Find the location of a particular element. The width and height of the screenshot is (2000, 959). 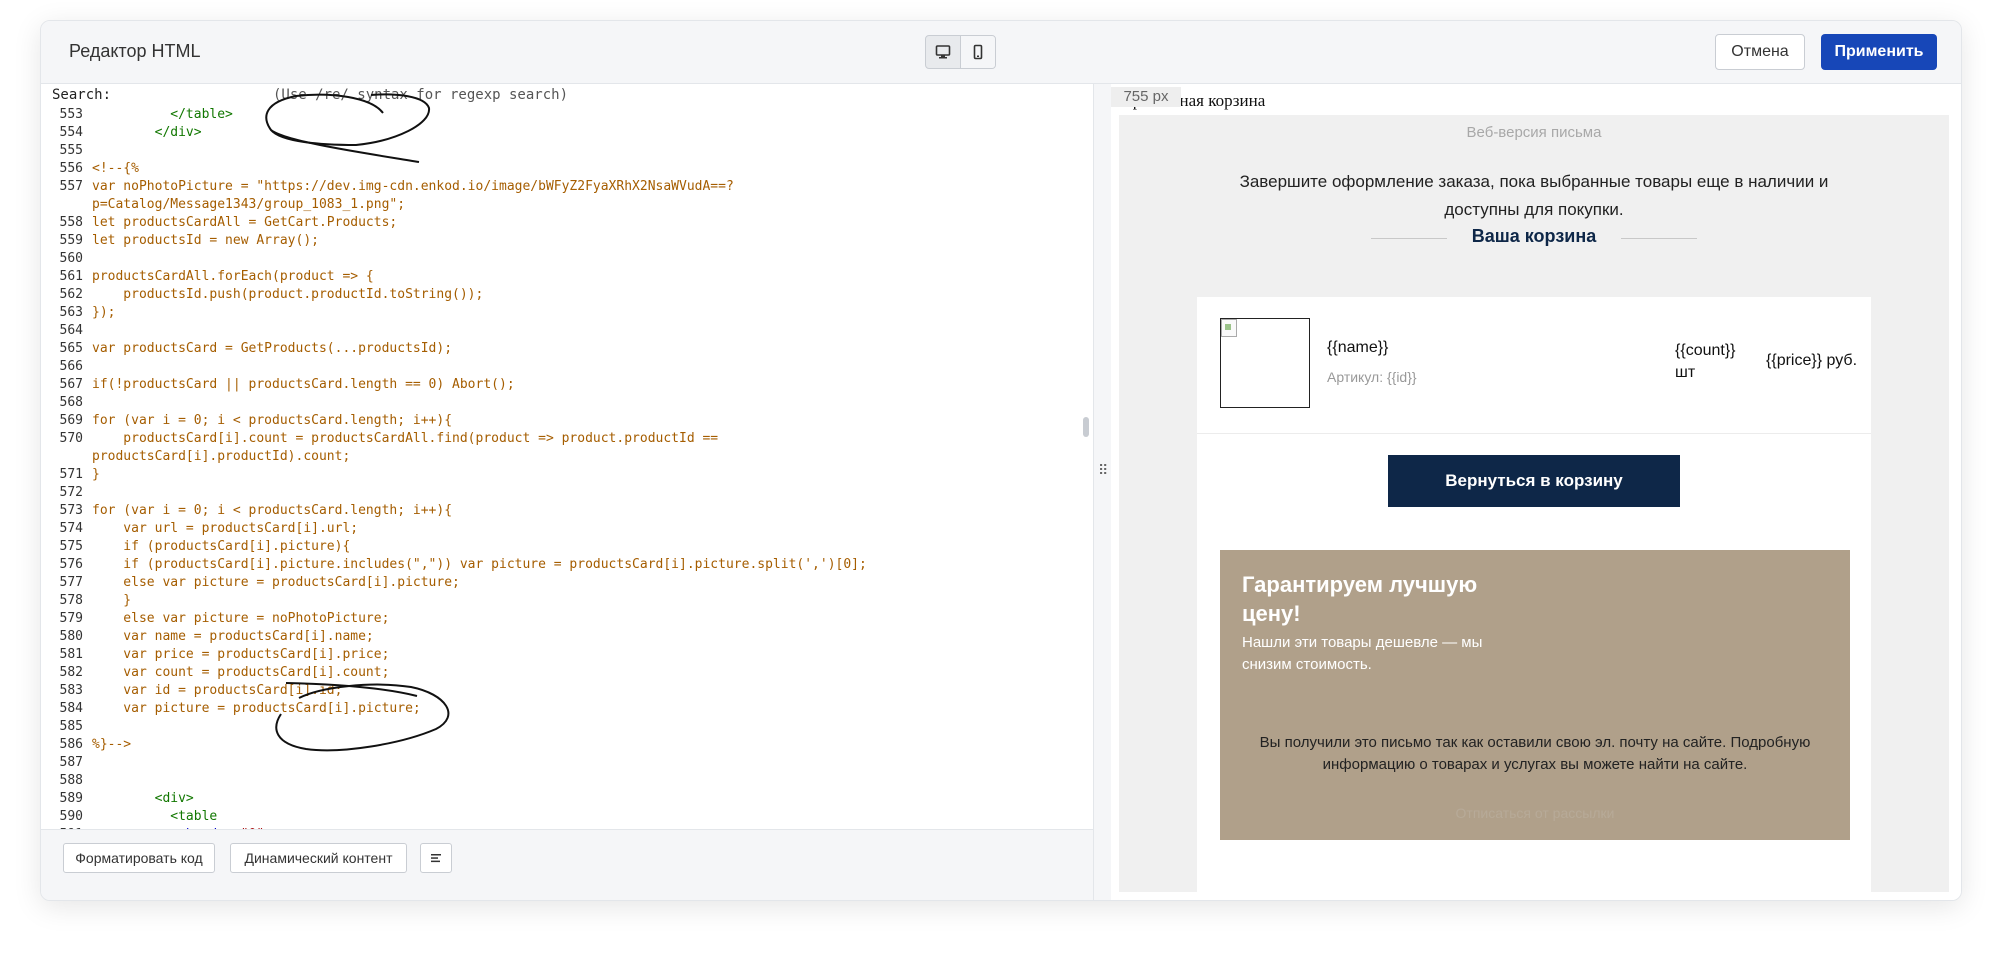

line-text: <table is located at coordinates (155, 816).